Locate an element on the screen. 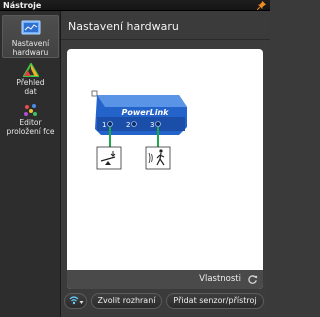 This screenshot has height=317, width=320. force-sensor-icon is located at coordinates (109, 158).